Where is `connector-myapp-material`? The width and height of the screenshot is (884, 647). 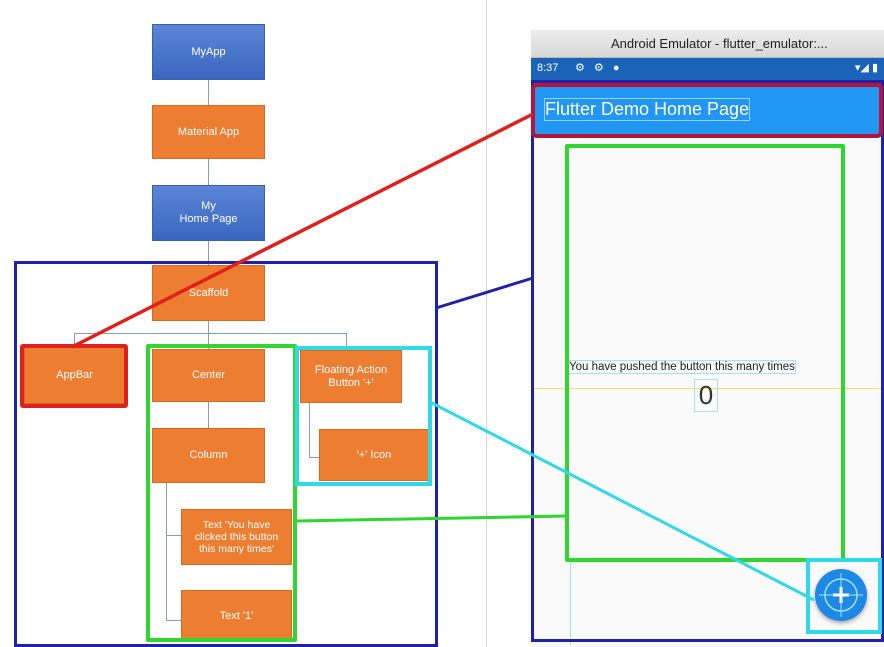
connector-myapp-material is located at coordinates (208, 92).